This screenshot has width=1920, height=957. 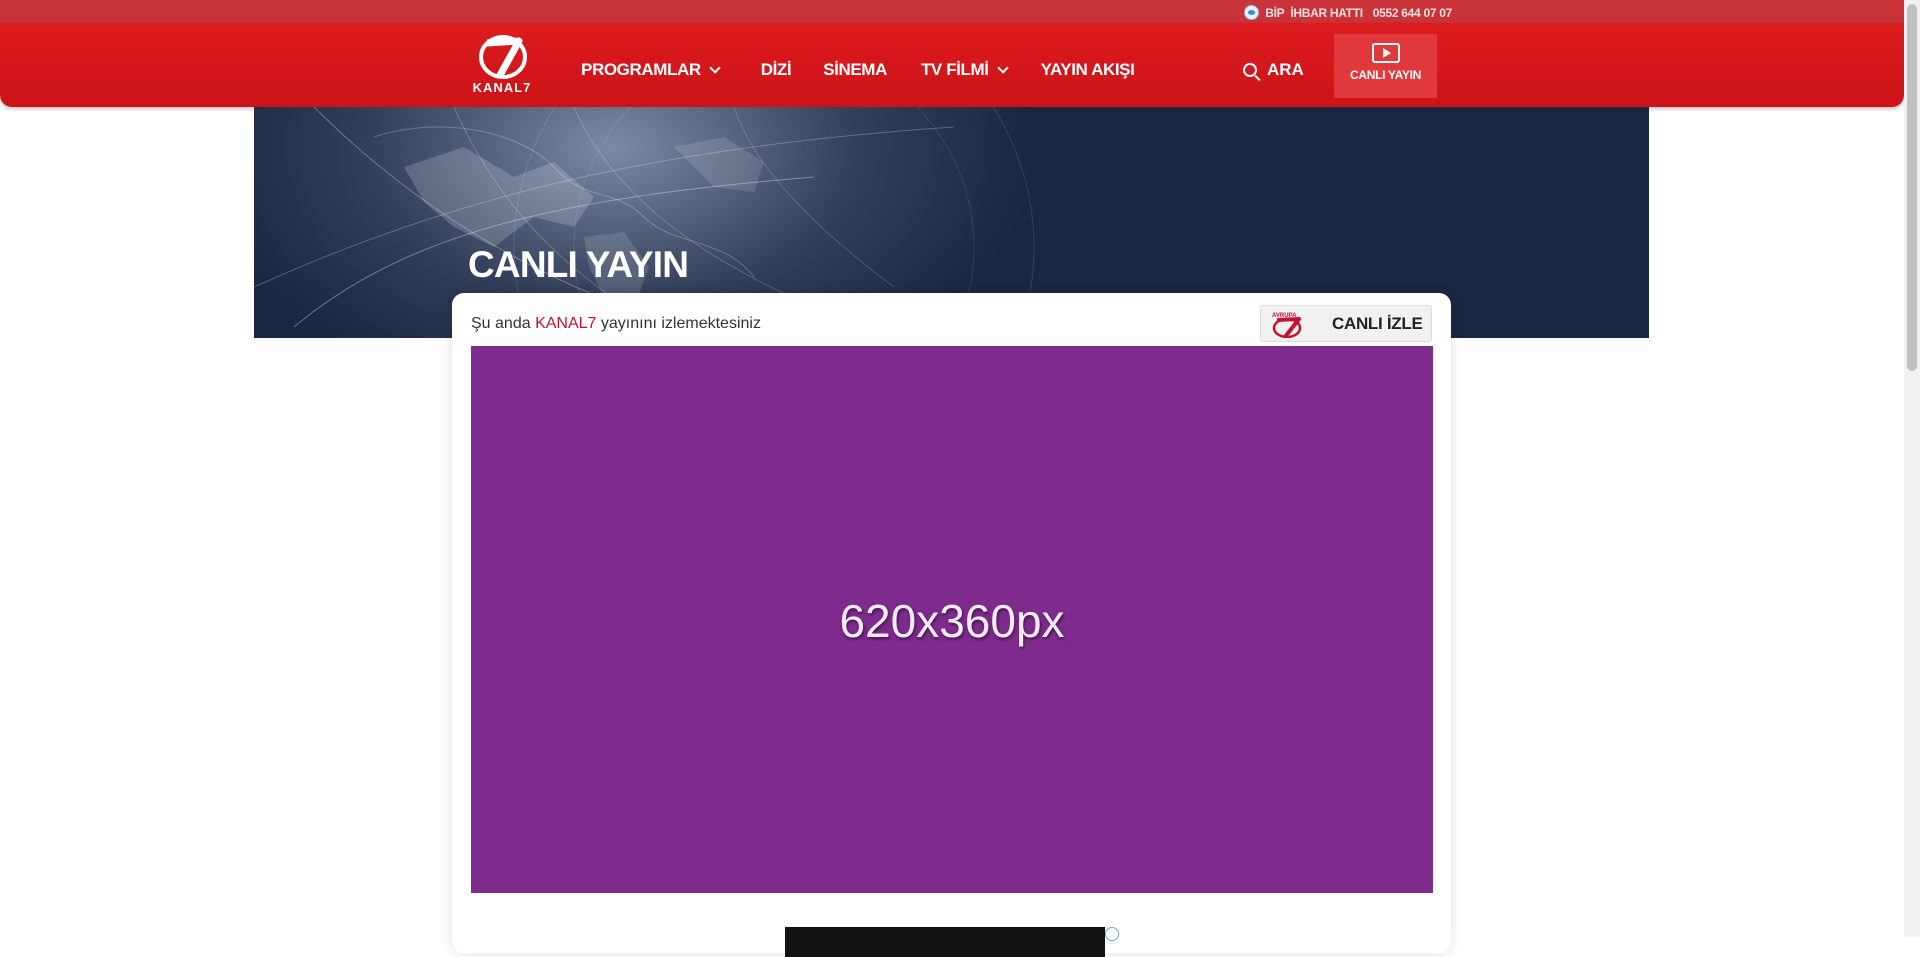 What do you see at coordinates (1385, 66) in the screenshot?
I see `live-broadcast-button: CANLI YAYIN` at bounding box center [1385, 66].